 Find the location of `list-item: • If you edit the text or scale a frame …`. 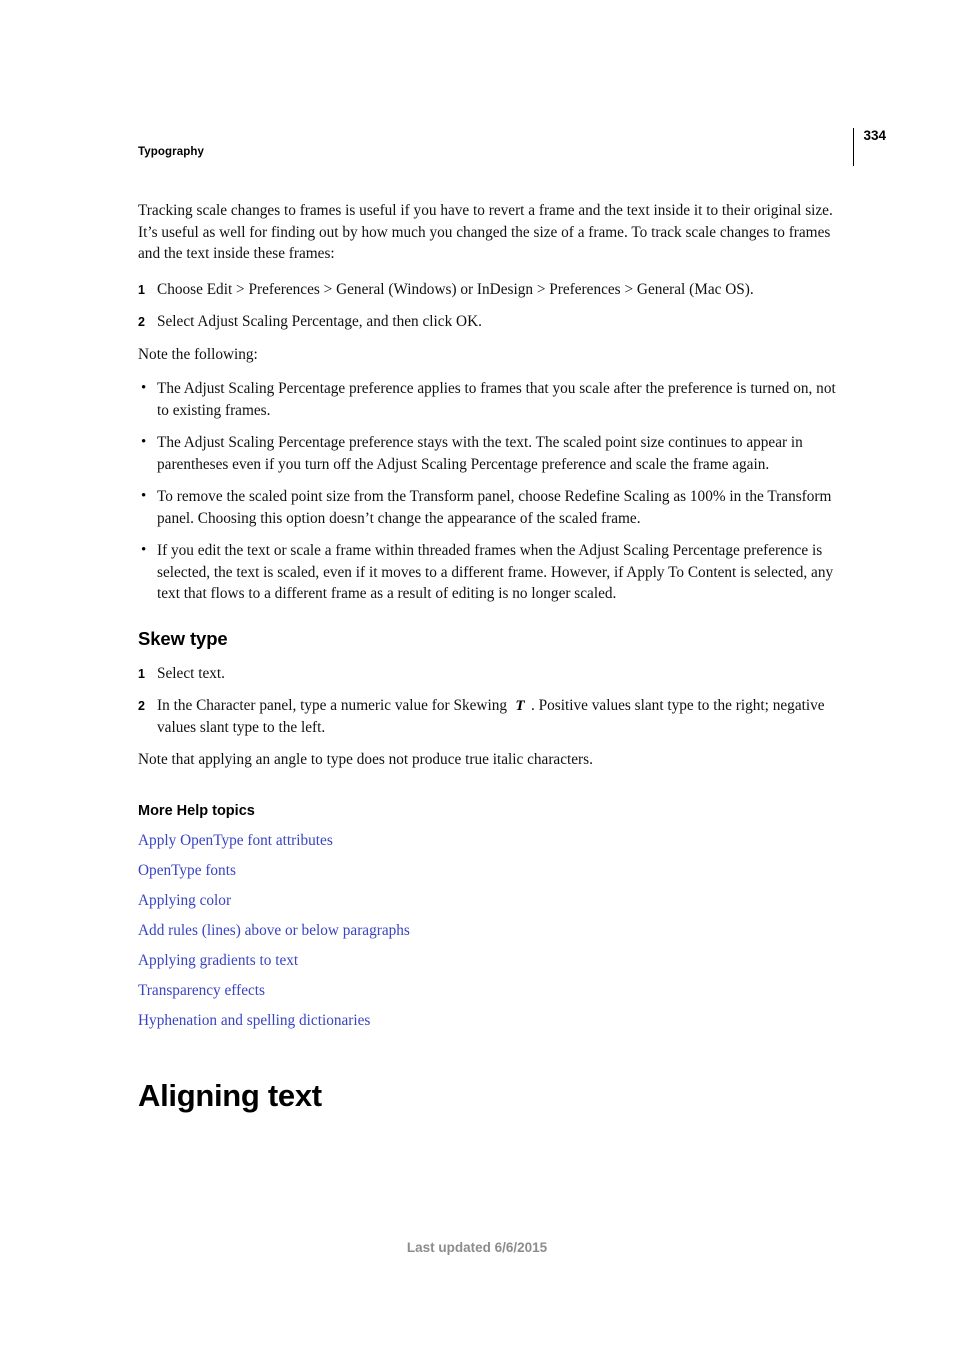

list-item: • If you edit the text or scale a frame … is located at coordinates (494, 572).